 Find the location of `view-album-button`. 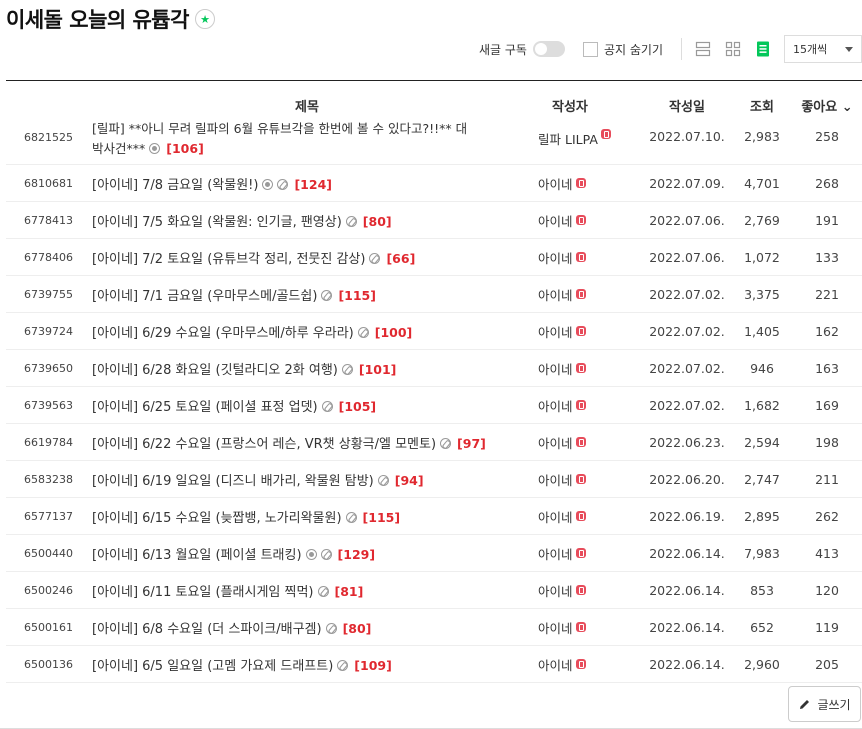

view-album-button is located at coordinates (733, 49).